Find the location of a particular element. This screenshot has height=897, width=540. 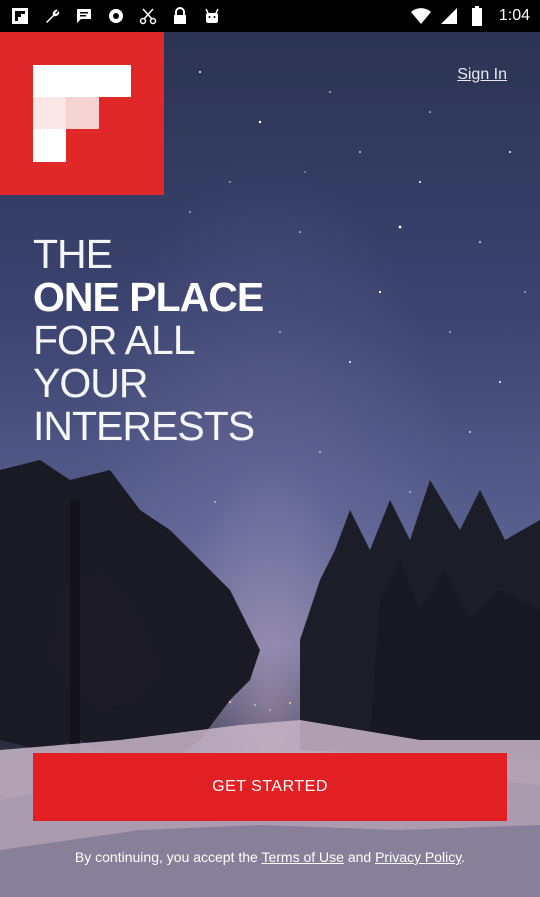

headline-line-2: ONE PLACE is located at coordinates (148, 297).